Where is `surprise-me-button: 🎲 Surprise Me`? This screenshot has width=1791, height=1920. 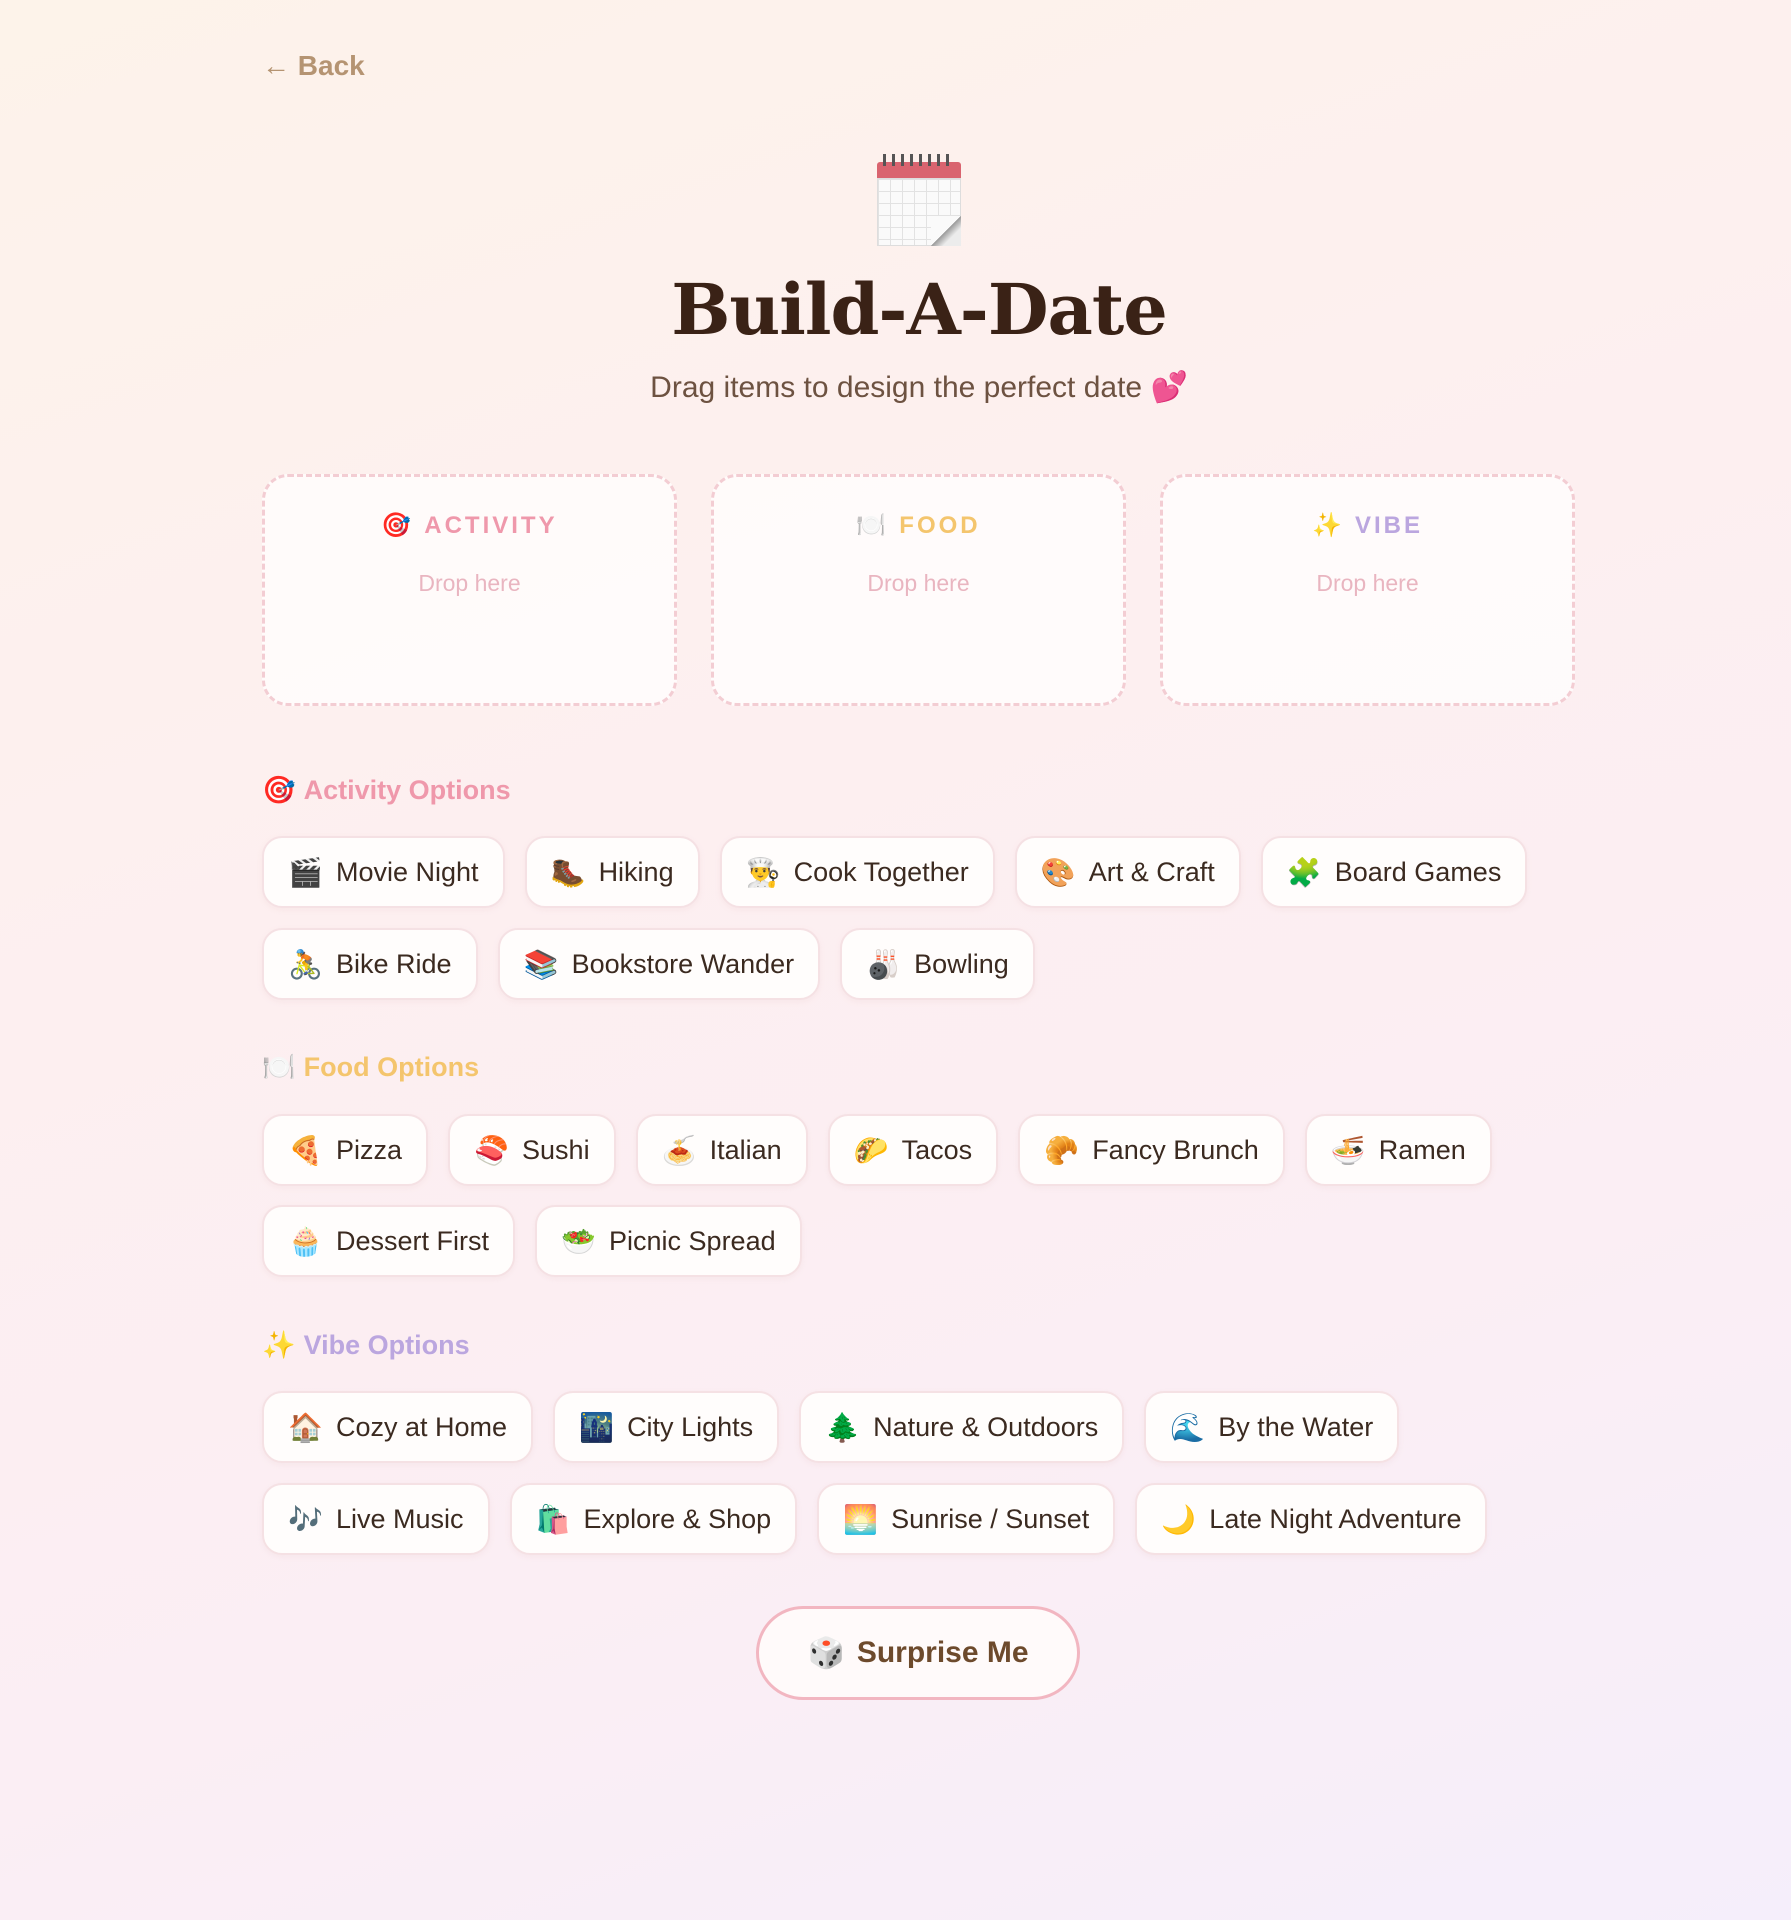
surprise-me-button: 🎲 Surprise Me is located at coordinates (918, 1653).